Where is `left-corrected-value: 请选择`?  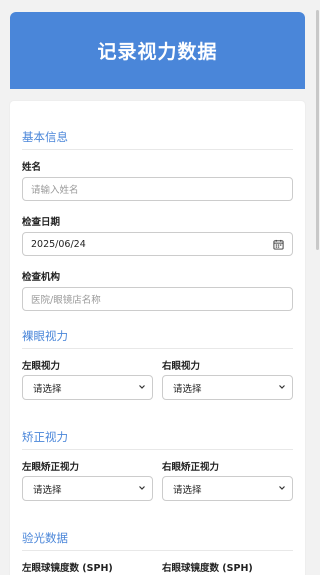 left-corrected-value: 请选择 is located at coordinates (47, 490).